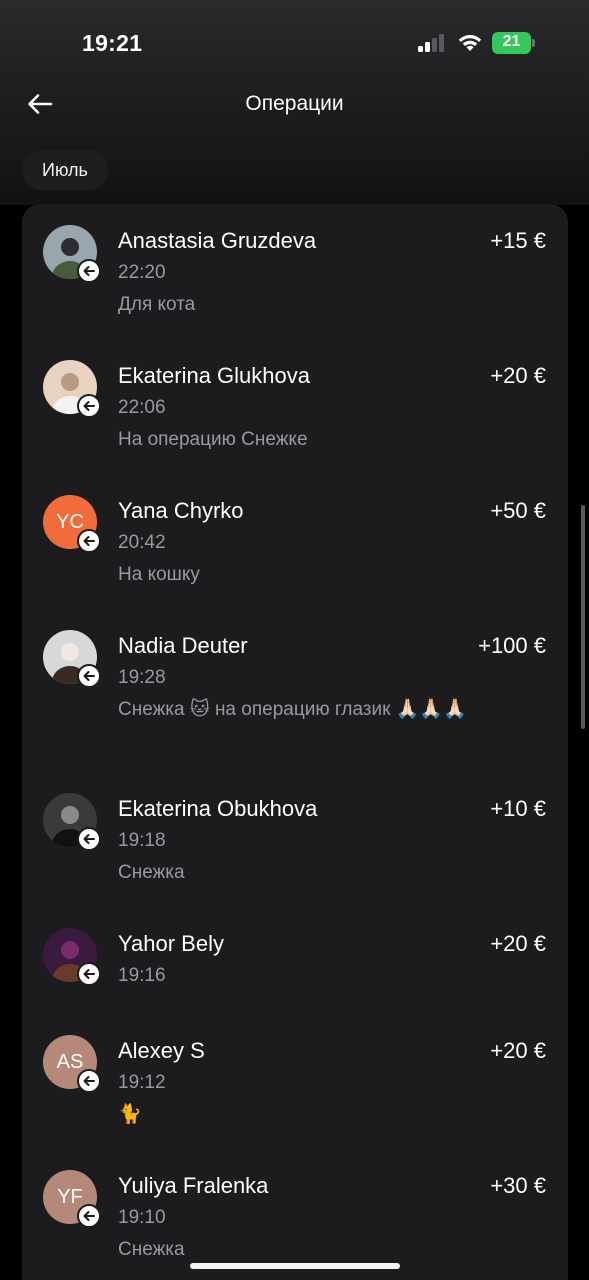 This screenshot has width=589, height=1280. Describe the element at coordinates (518, 510) in the screenshot. I see `operation-amount: +50 €` at that location.